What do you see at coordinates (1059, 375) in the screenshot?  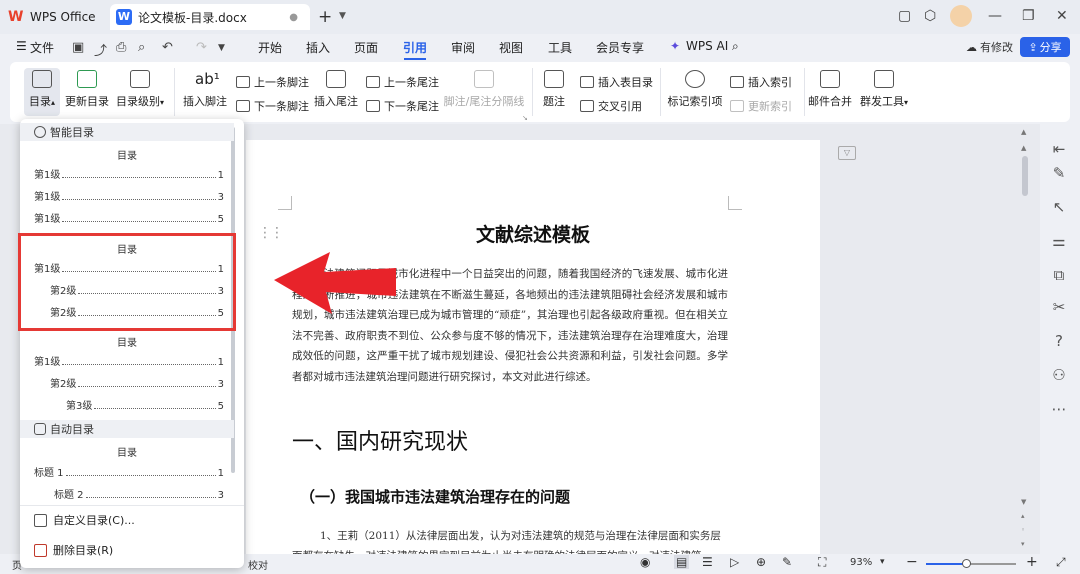 I see `shirt-icon: ⚇` at bounding box center [1059, 375].